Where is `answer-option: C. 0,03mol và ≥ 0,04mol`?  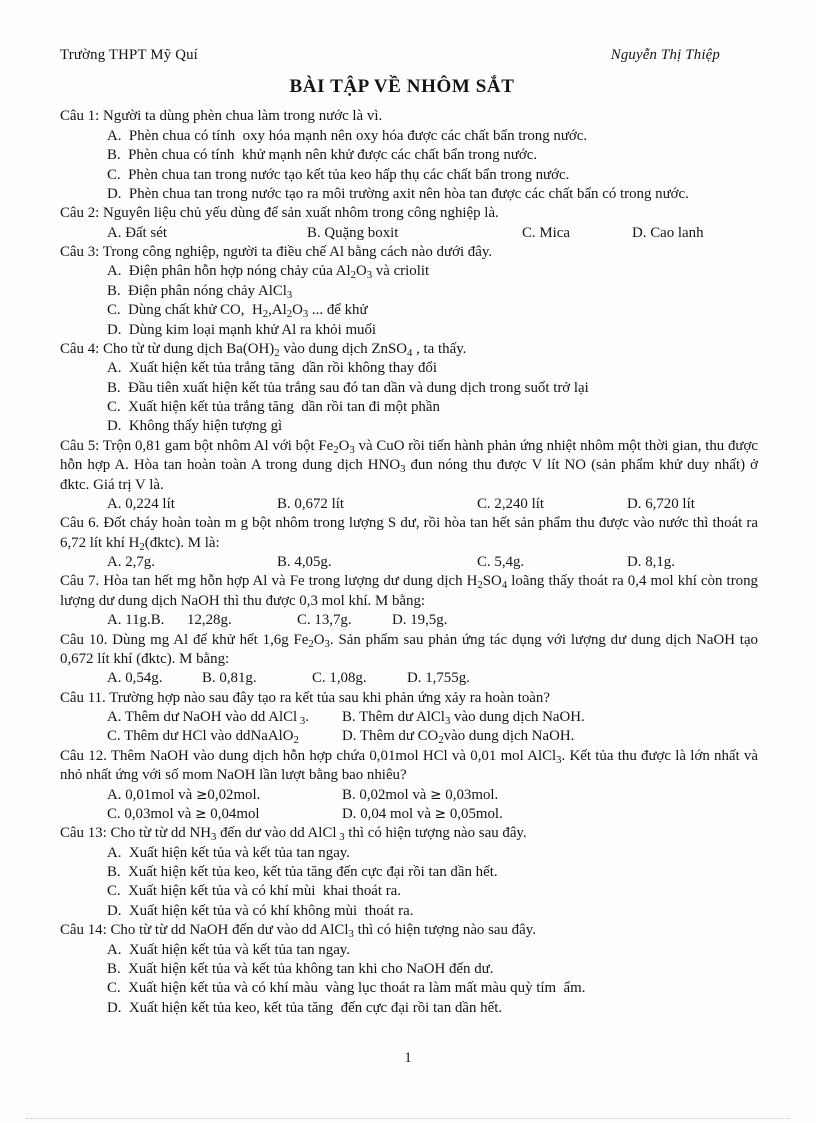
answer-option: C. 0,03mol và ≥ 0,04mol is located at coordinates (224, 814).